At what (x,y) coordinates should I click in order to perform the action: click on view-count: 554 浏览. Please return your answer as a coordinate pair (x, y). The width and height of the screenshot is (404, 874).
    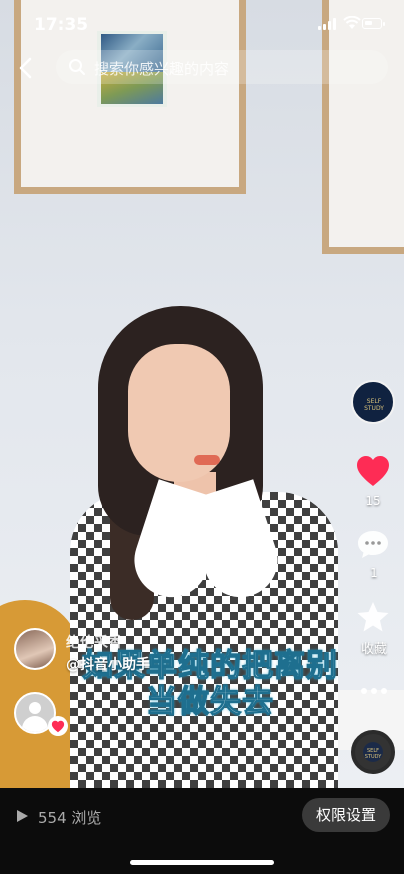
    Looking at the image, I should click on (70, 818).